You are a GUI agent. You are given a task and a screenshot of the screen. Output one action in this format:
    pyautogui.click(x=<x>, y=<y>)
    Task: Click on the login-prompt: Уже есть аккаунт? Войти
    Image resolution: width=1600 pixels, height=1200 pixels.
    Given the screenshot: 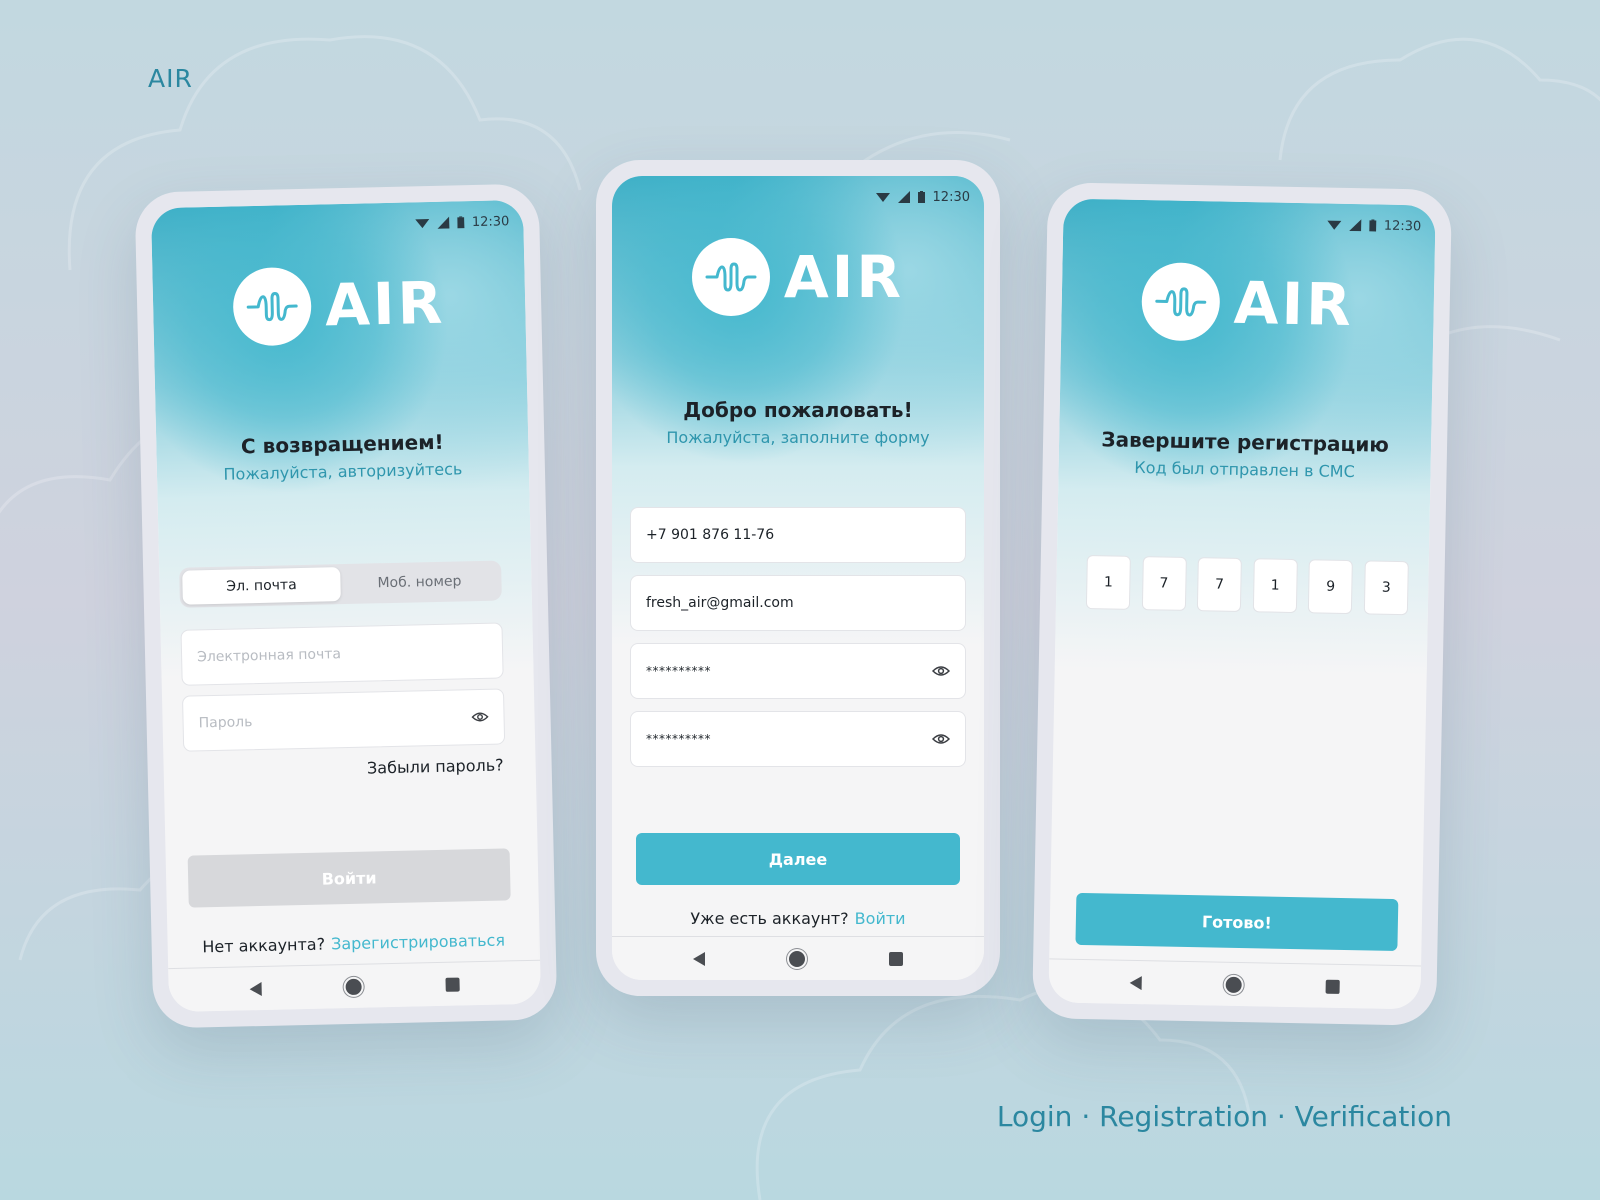 What is the action you would take?
    pyautogui.click(x=798, y=918)
    